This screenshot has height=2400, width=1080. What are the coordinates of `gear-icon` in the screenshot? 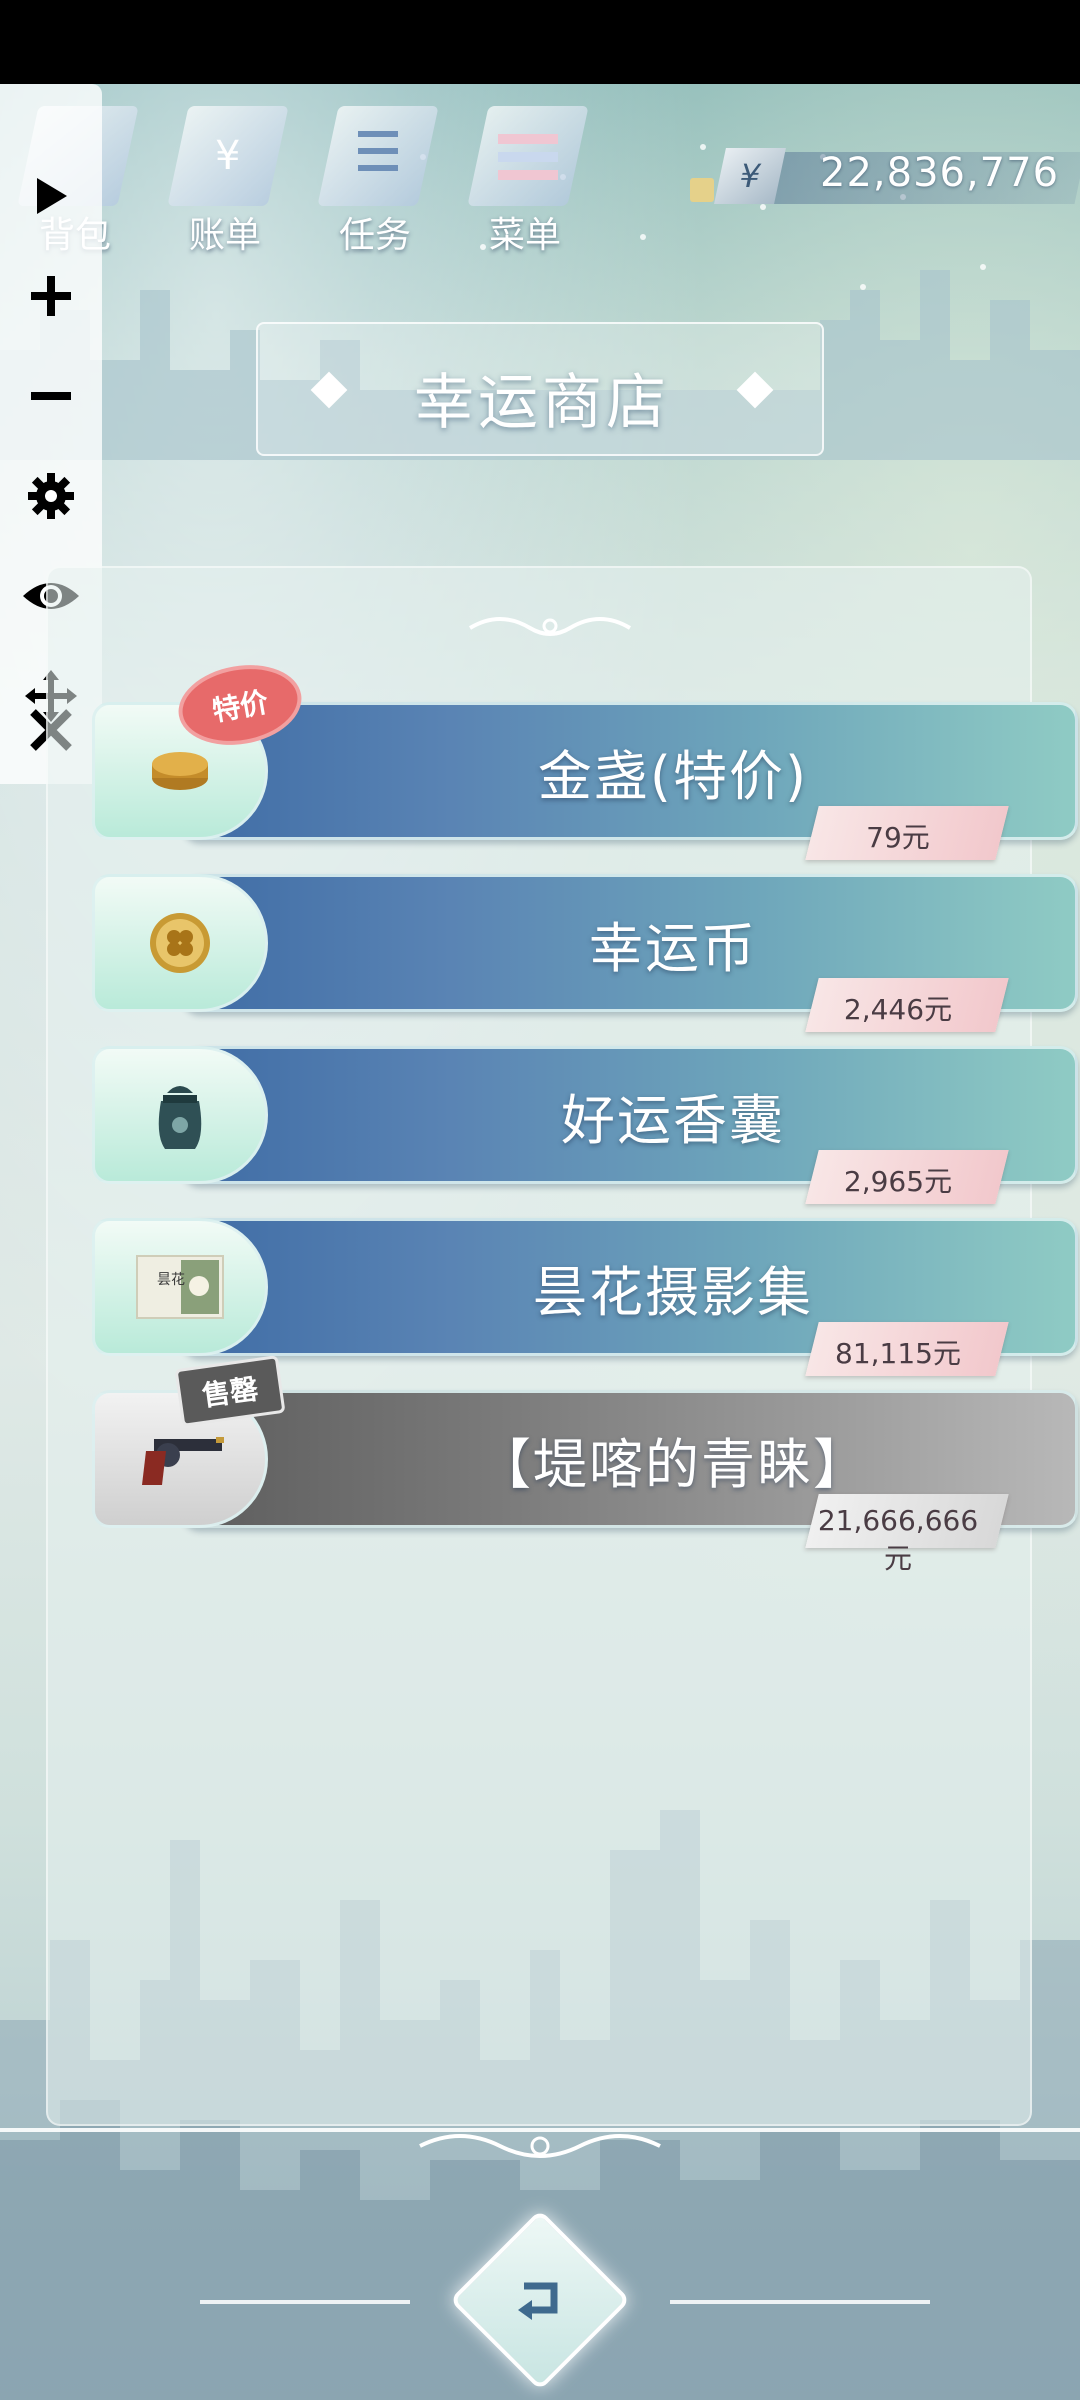 It's located at (51, 496).